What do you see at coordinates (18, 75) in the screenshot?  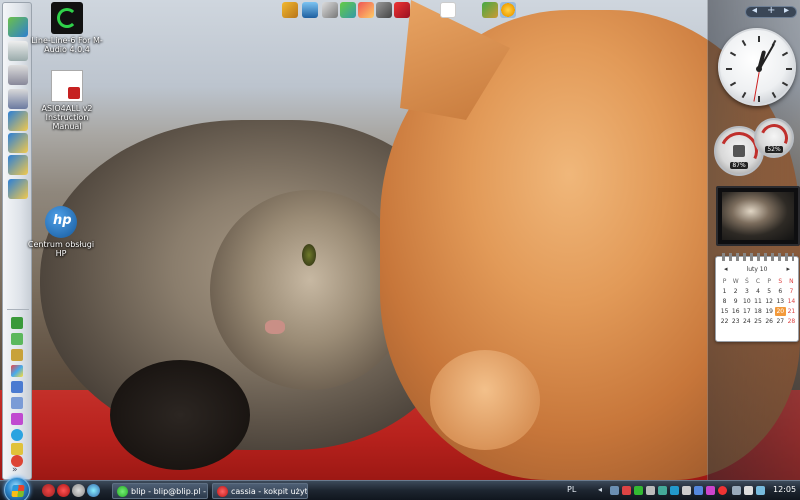 I see `hard-drive-icon` at bounding box center [18, 75].